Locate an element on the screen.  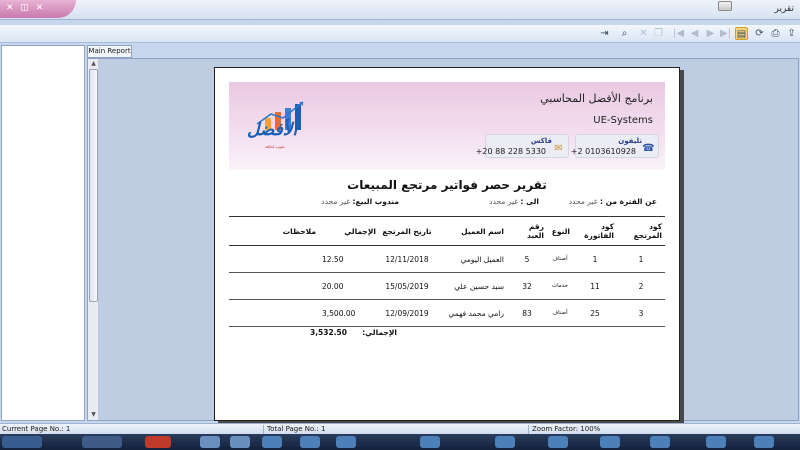
customer-no-cell: 83 is located at coordinates (527, 313).